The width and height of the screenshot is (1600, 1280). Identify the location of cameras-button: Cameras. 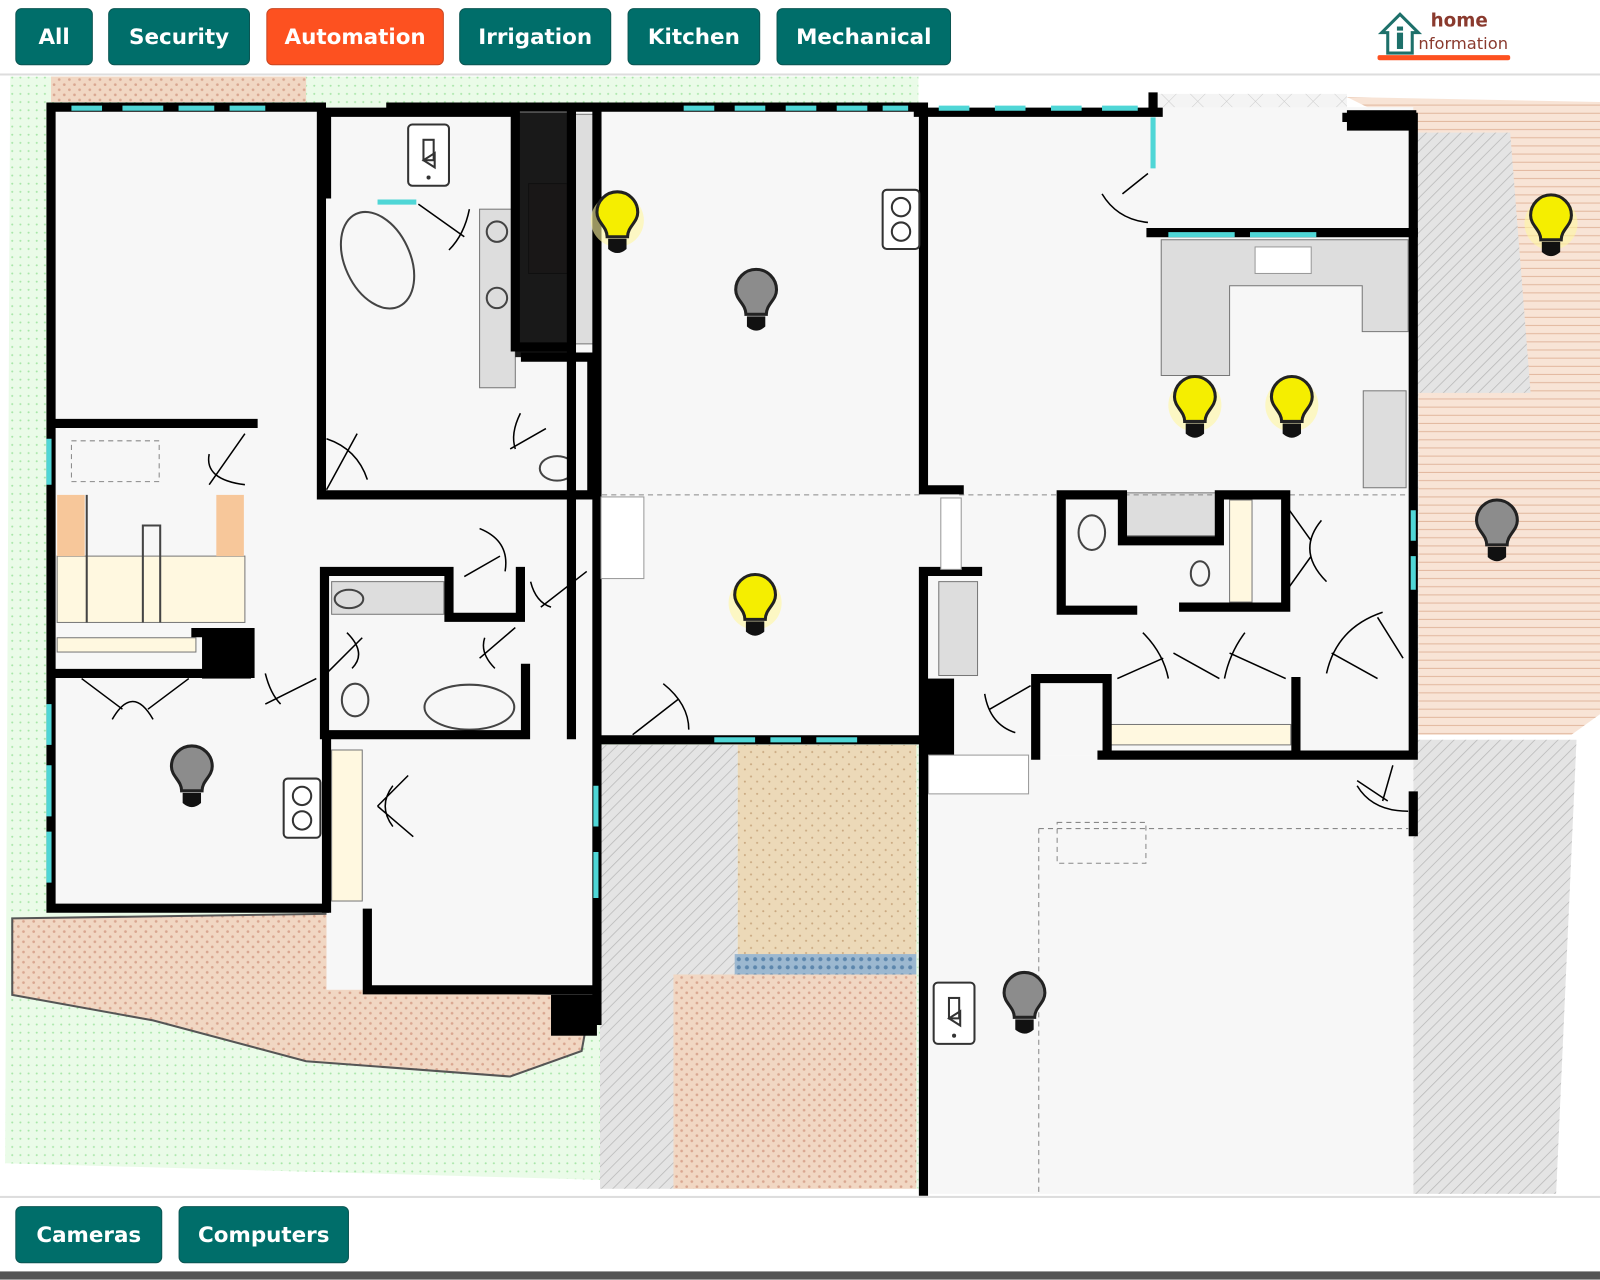
(89, 1235).